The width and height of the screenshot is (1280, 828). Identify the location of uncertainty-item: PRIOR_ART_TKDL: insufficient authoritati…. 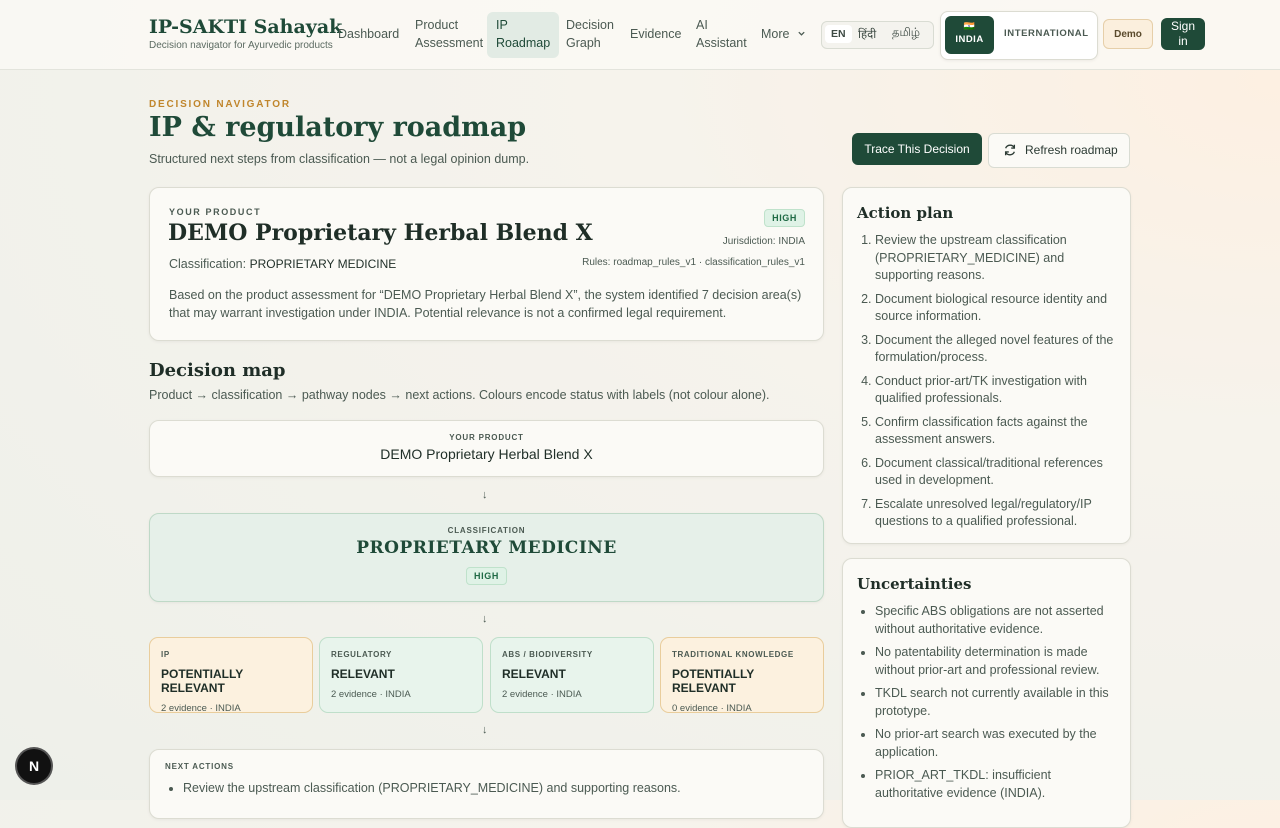
(995, 784).